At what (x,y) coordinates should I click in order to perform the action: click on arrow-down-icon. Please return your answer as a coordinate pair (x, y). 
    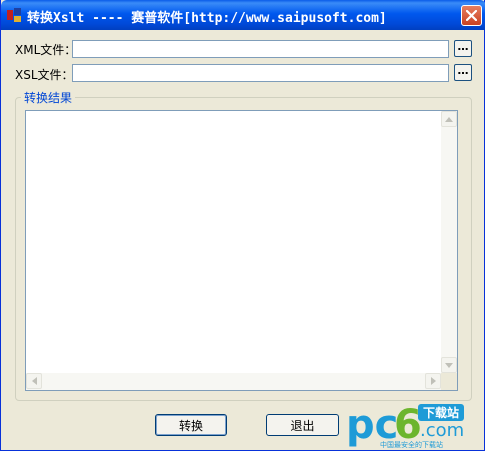
    Looking at the image, I should click on (449, 365).